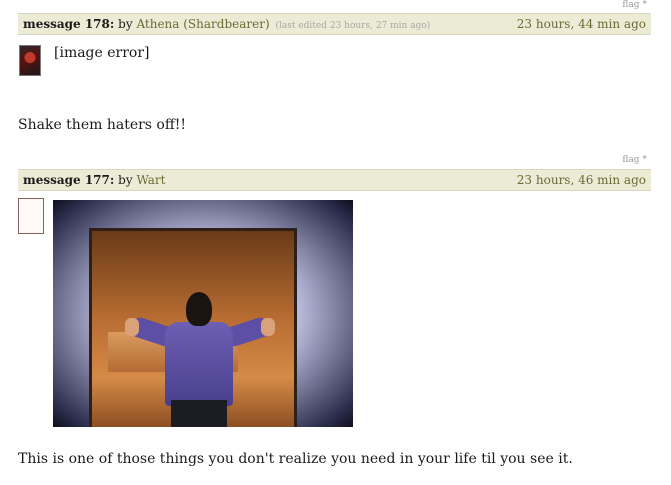 This screenshot has width=671, height=485. I want to click on author-link: Athena (Shardbearer), so click(202, 24).